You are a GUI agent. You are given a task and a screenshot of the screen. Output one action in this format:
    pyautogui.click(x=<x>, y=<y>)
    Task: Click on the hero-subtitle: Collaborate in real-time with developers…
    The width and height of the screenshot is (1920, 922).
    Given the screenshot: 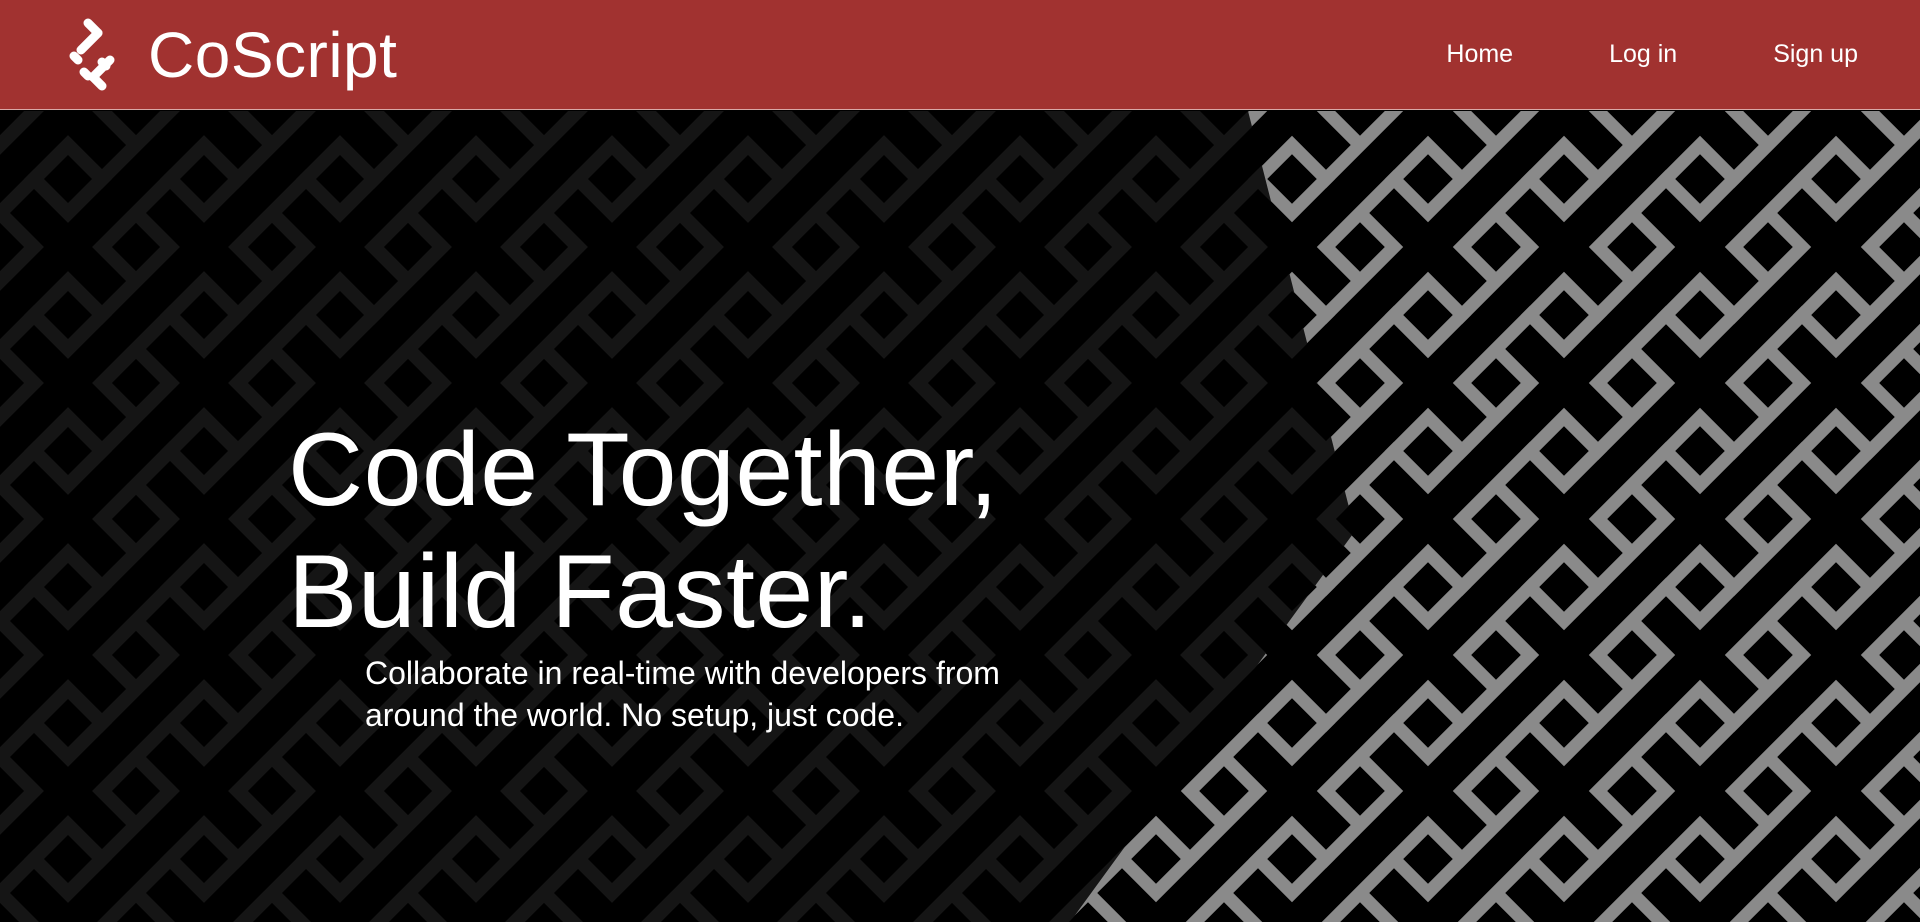 What is the action you would take?
    pyautogui.click(x=682, y=694)
    